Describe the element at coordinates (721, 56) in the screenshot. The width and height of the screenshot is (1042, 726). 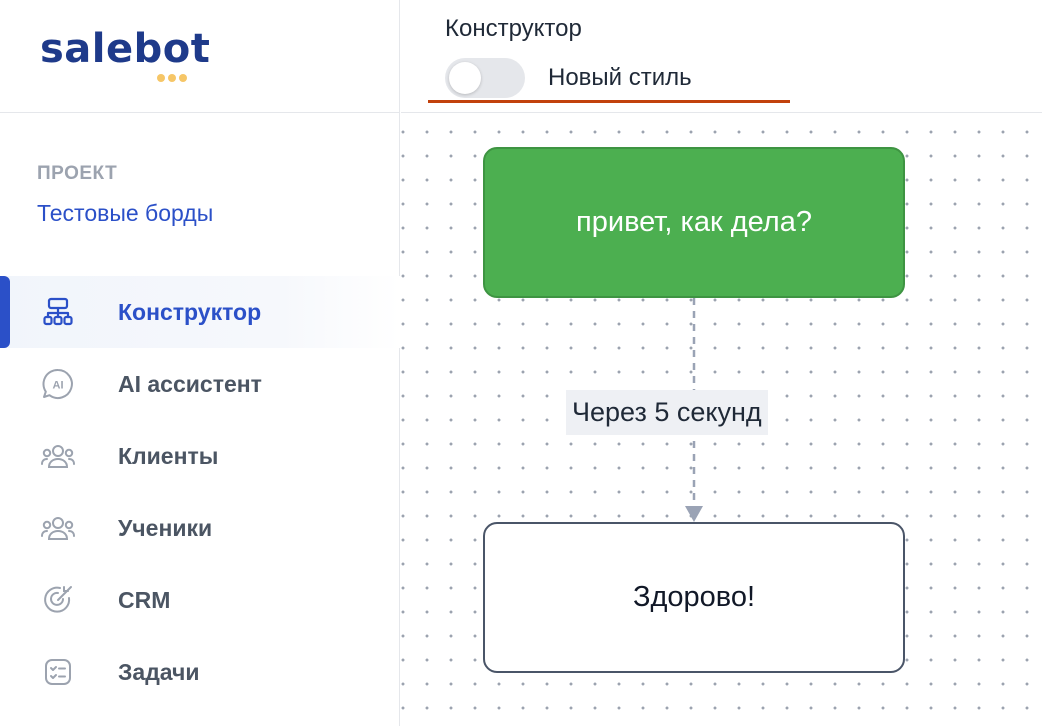
I see `constructor-header: Конструктор Новый стиль` at that location.